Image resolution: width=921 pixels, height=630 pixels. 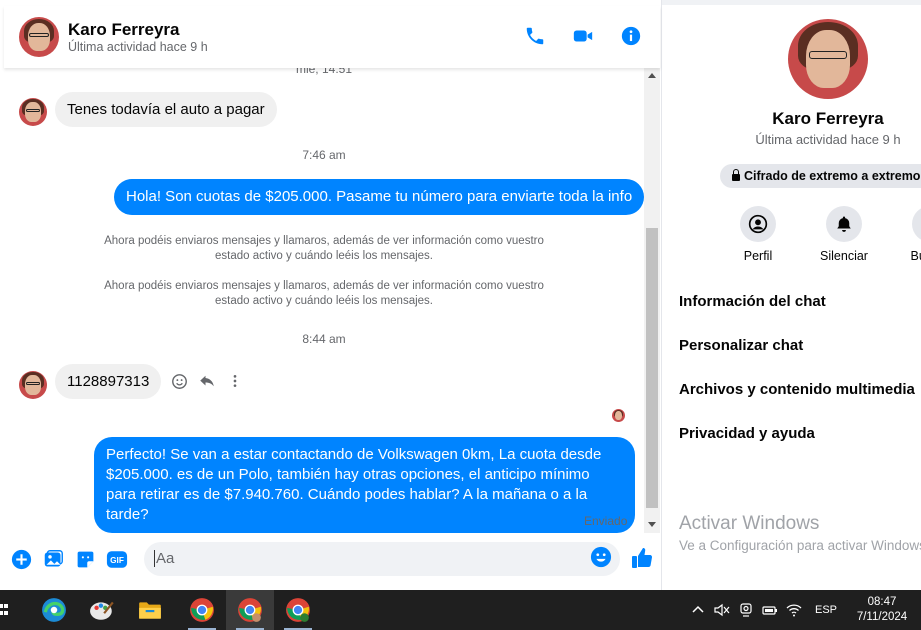 What do you see at coordinates (698, 610) in the screenshot?
I see `chevron-up-icon` at bounding box center [698, 610].